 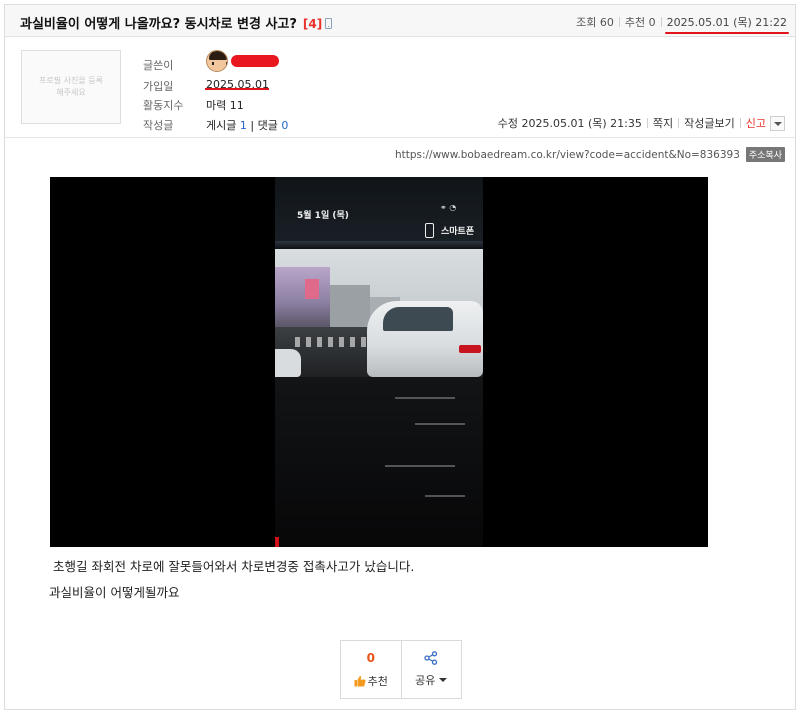 I want to click on posts-count-label: 게시글, so click(x=221, y=125).